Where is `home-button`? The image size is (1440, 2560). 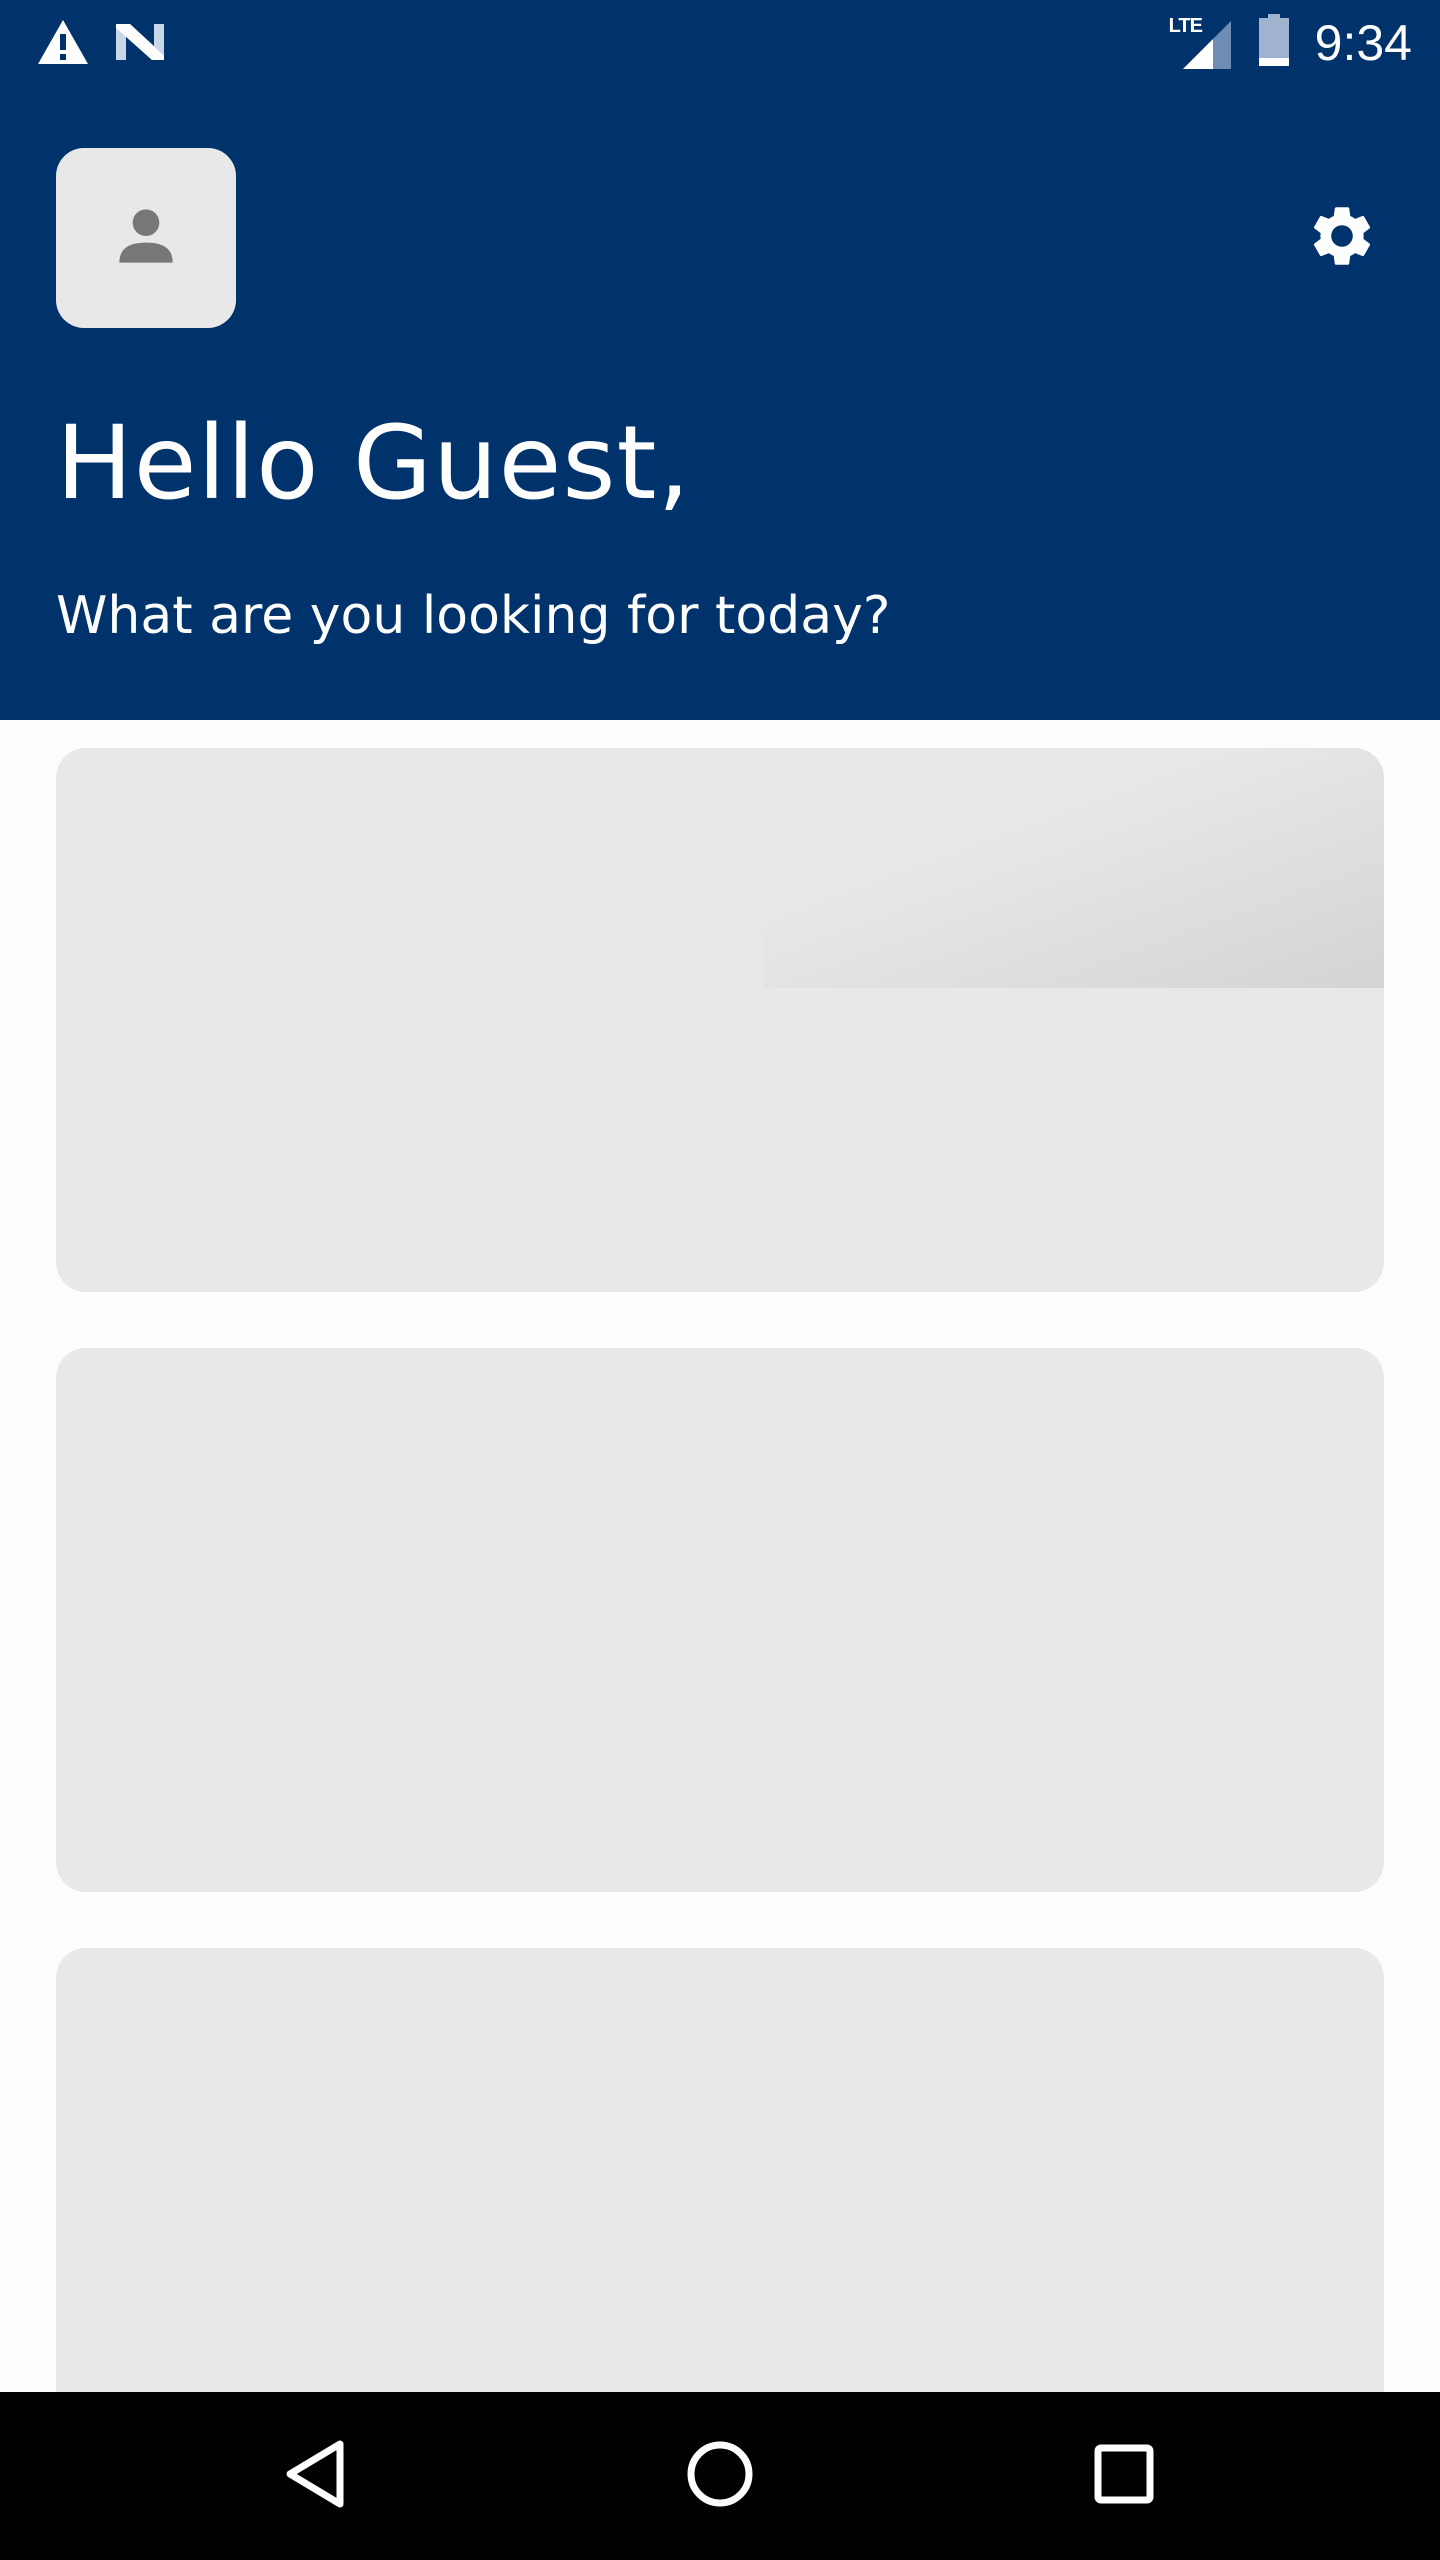
home-button is located at coordinates (720, 2476).